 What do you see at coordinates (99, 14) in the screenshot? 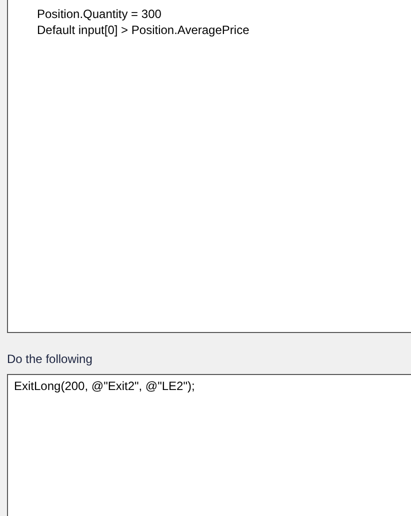
I see `condition-line: Position.Quantity = 300` at bounding box center [99, 14].